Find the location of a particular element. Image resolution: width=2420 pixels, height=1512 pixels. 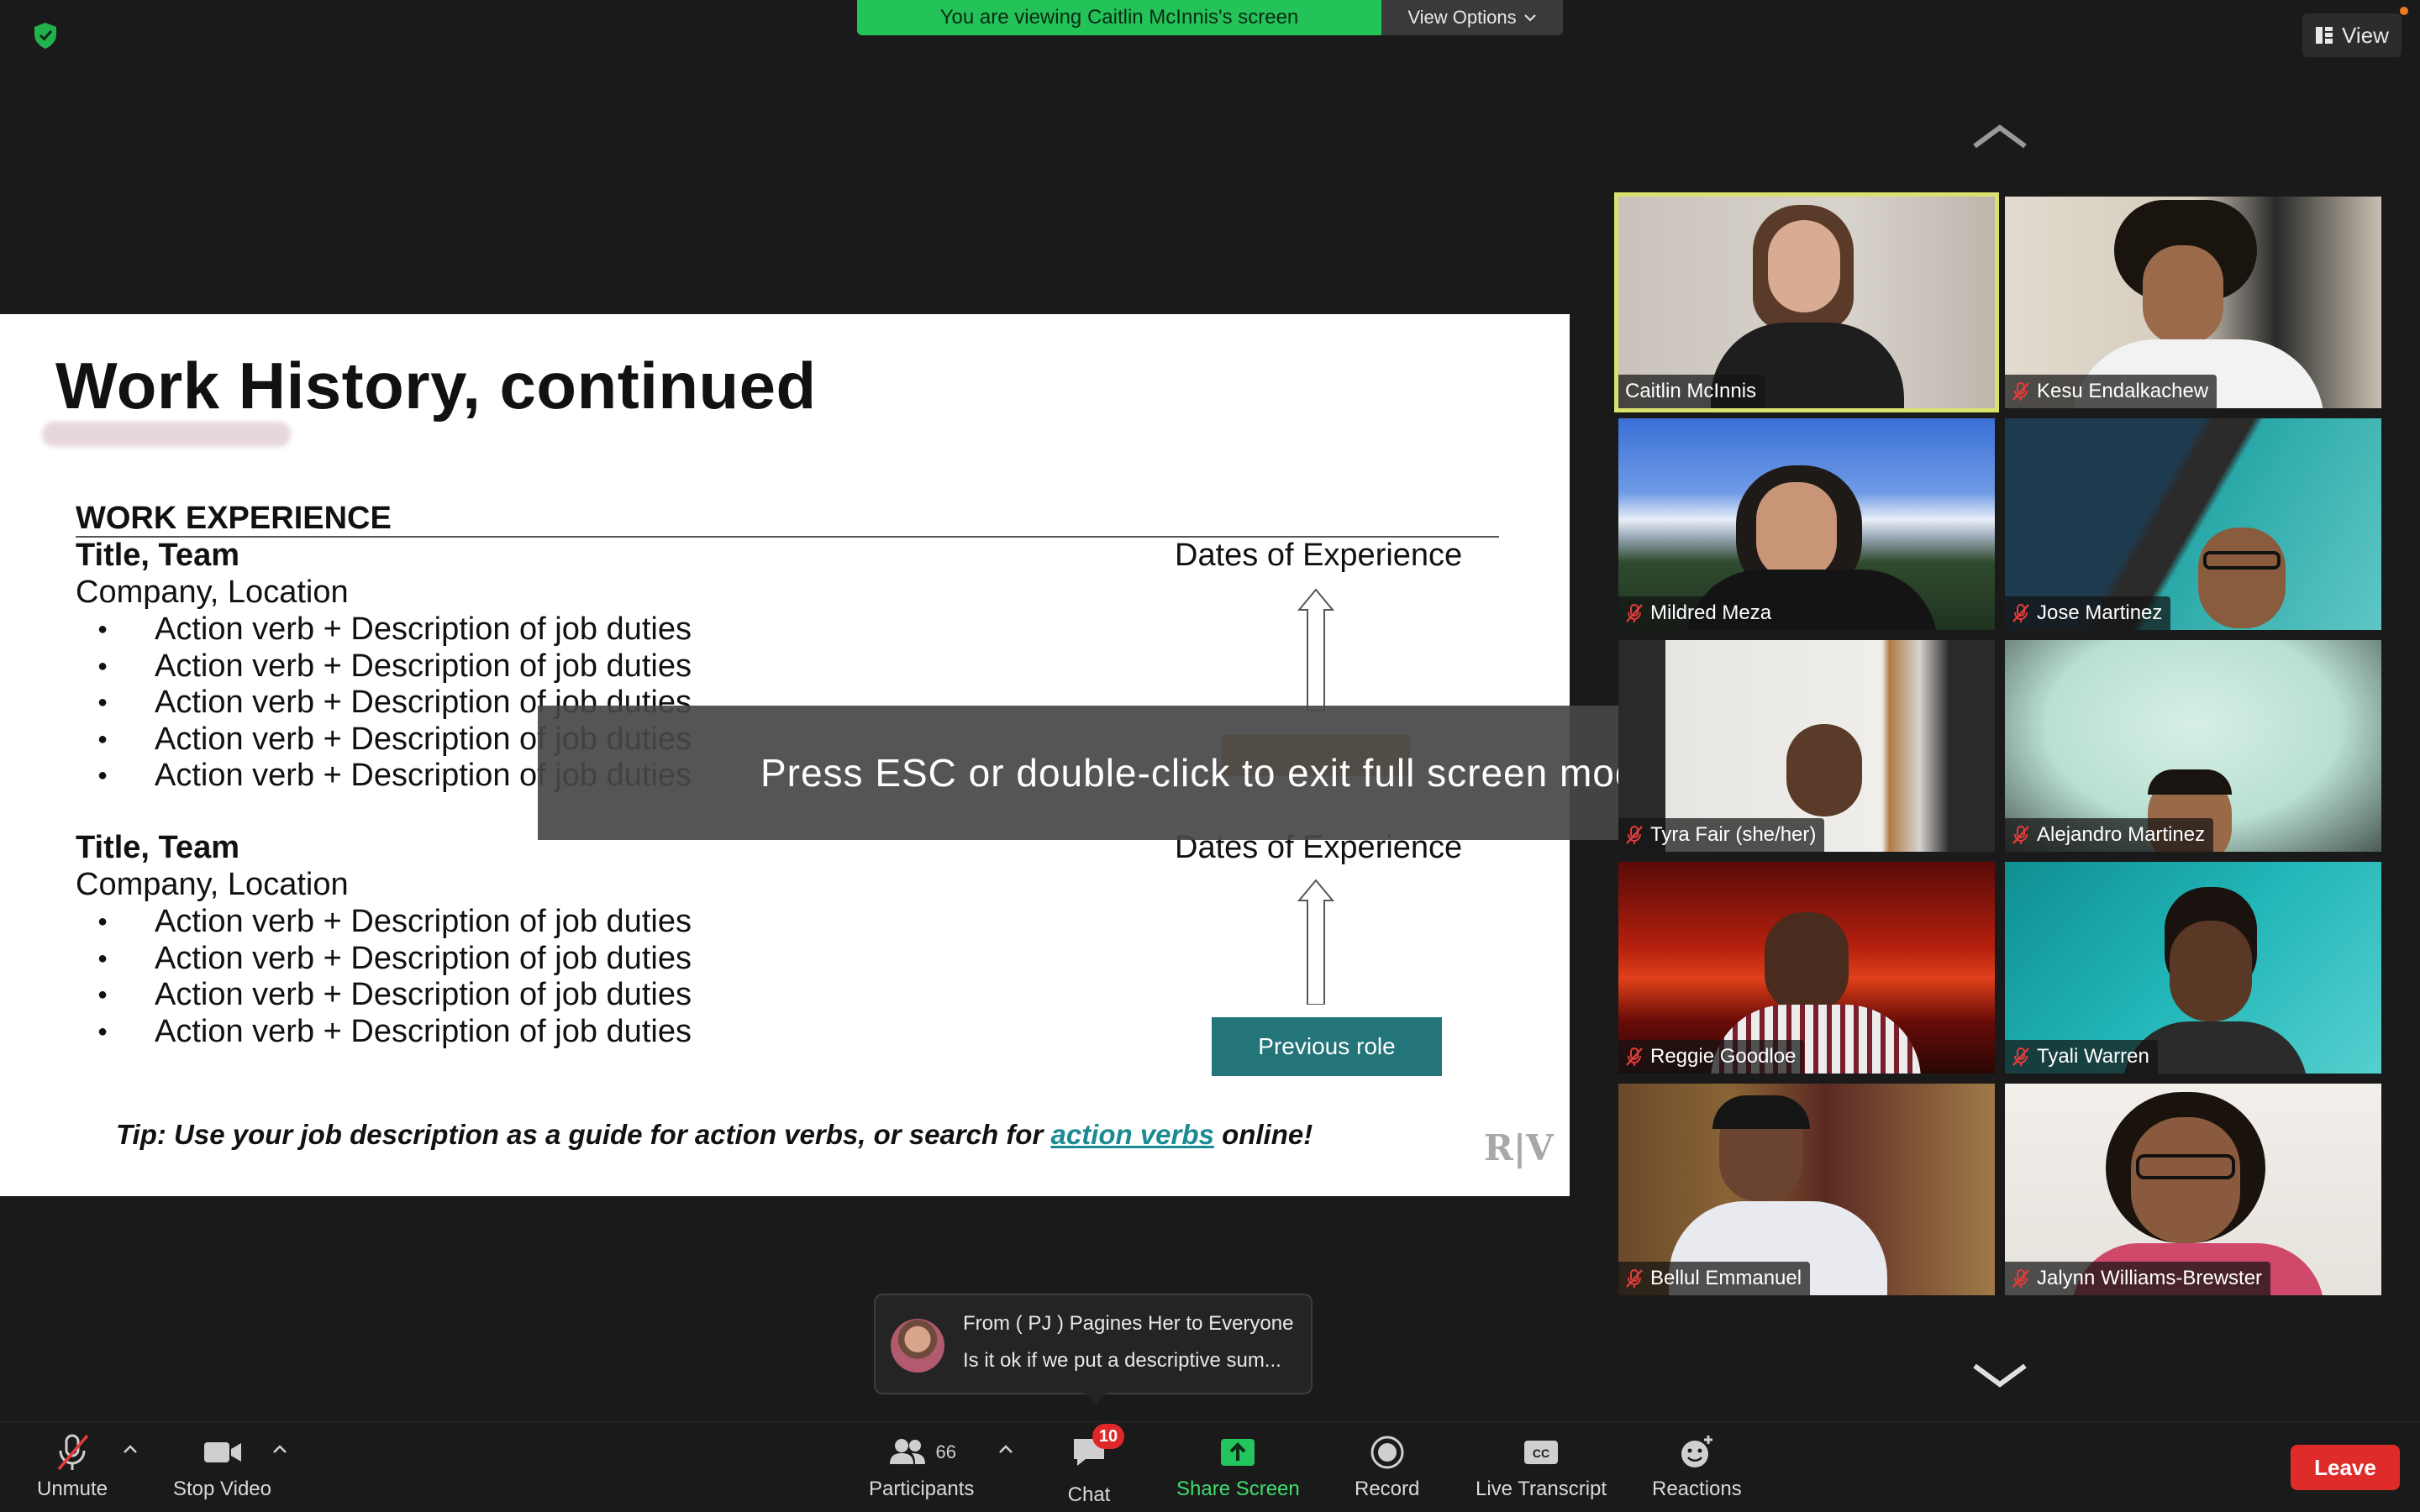

reactions-label: Reactions is located at coordinates (1697, 1489).